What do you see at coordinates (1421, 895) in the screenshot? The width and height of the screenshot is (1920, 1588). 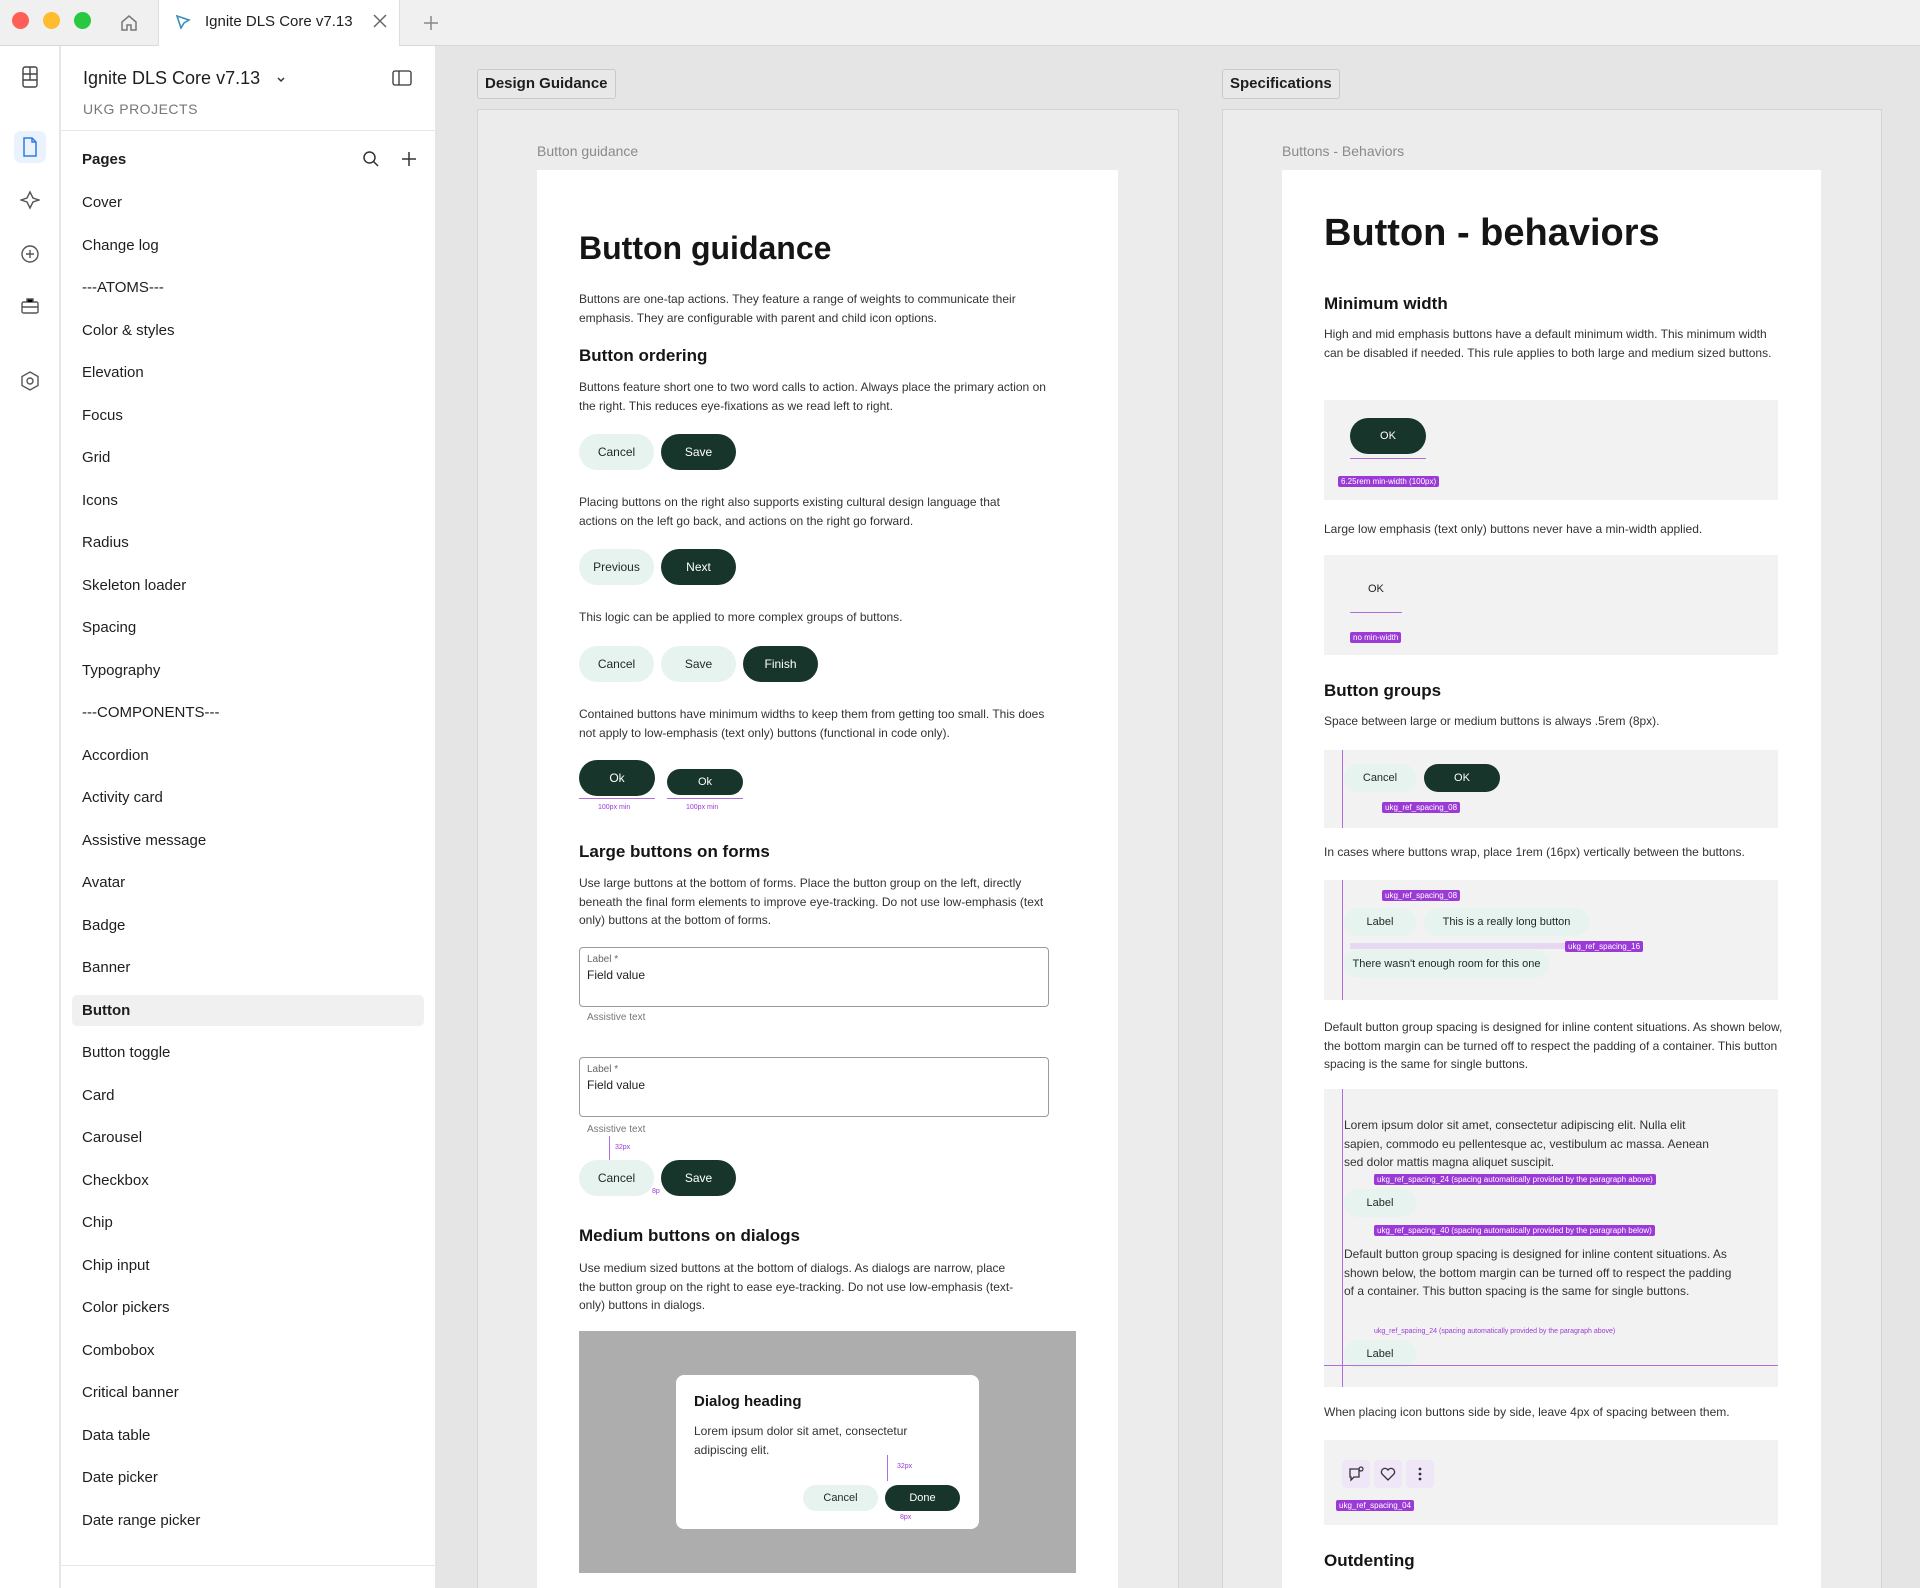 I see `spacing-tag: ukg_ref_spacing_08` at bounding box center [1421, 895].